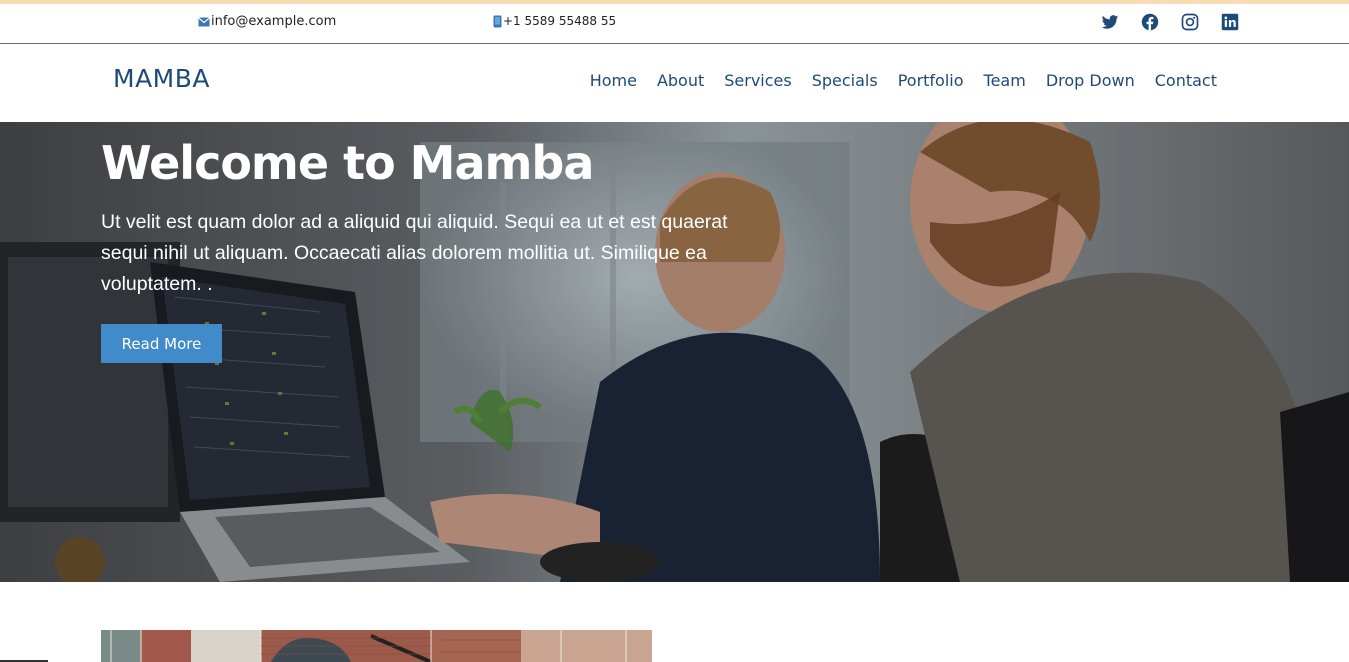 The image size is (1349, 662). Describe the element at coordinates (161, 343) in the screenshot. I see `read-more-button: Read More` at that location.